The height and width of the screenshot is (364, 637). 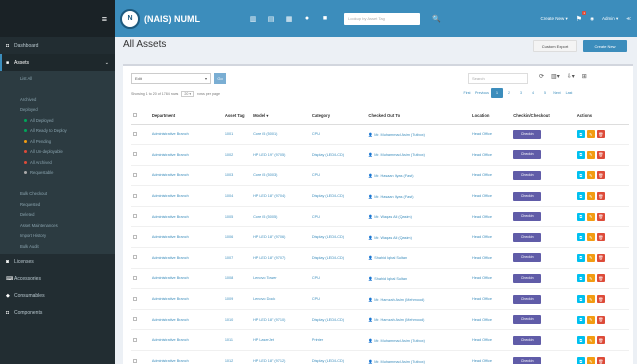 I want to click on model-cell: Core i5 (5001), so click(x=280, y=134).